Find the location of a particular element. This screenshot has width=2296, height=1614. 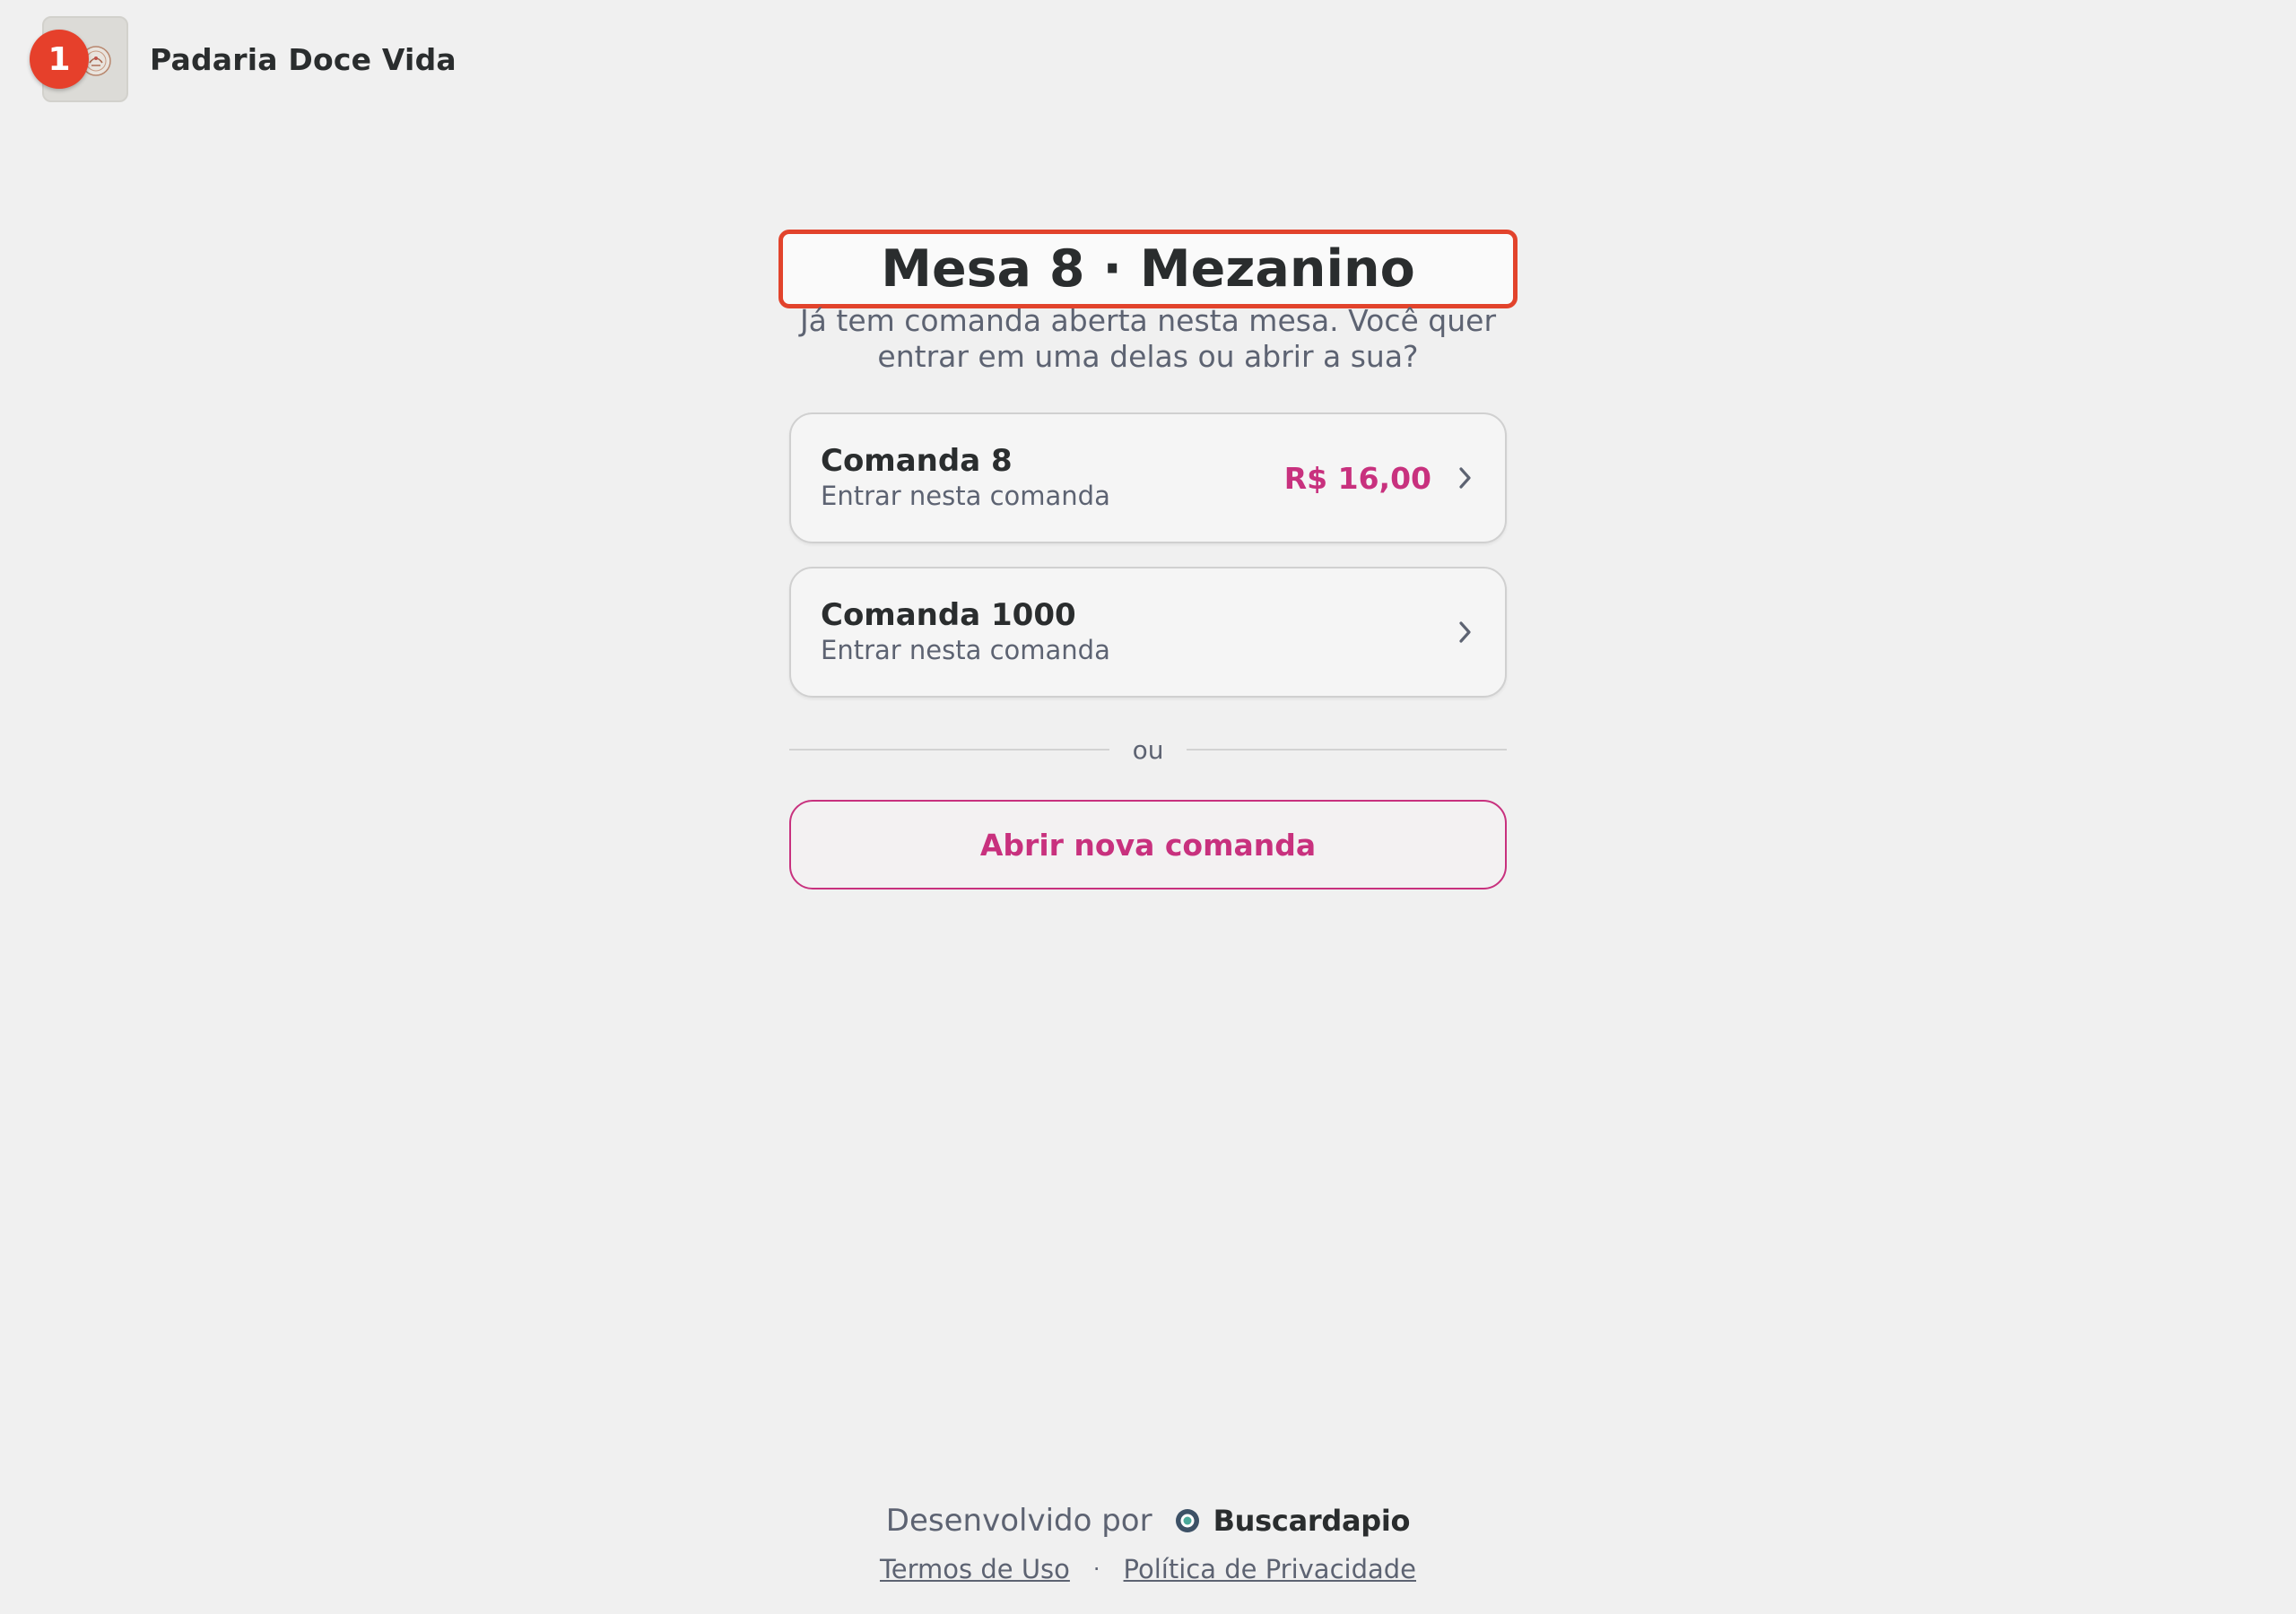

comanda-card-text: Comanda 8 Entrar nesta comanda is located at coordinates (1052, 478).